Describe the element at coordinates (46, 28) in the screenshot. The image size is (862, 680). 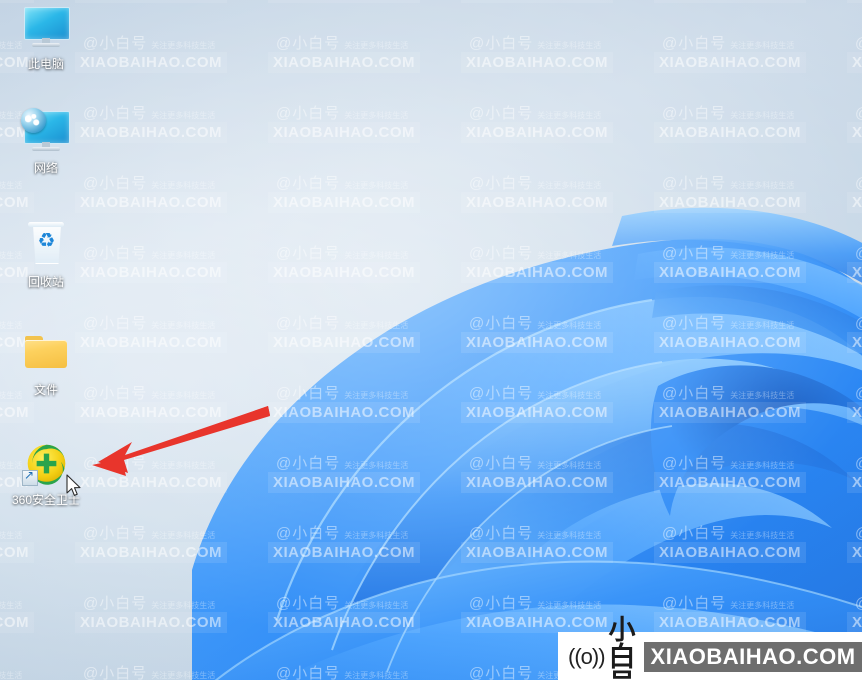
I see `this-pc-monitor-icon` at that location.